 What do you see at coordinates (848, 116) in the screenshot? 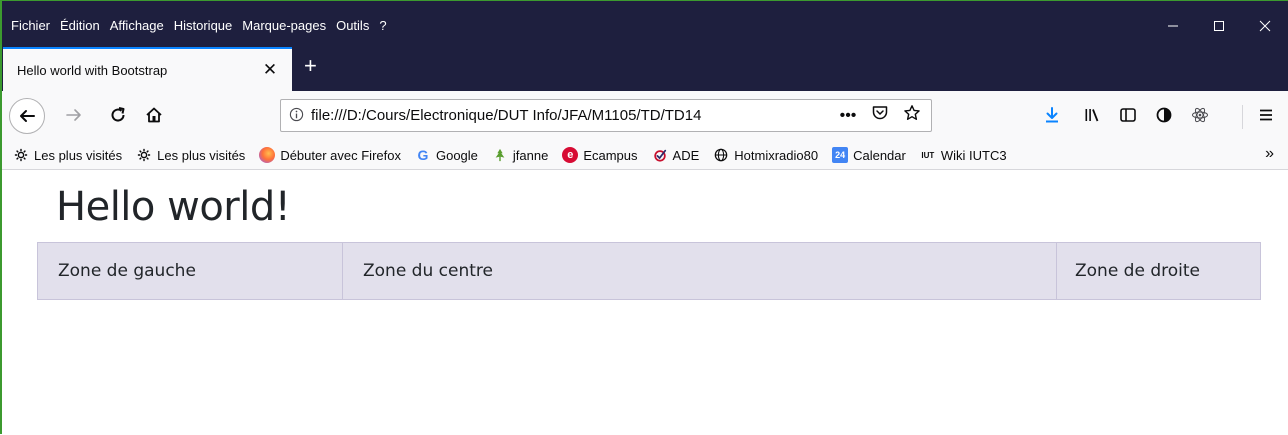
I see `page-actions-menu-icon: •••` at bounding box center [848, 116].